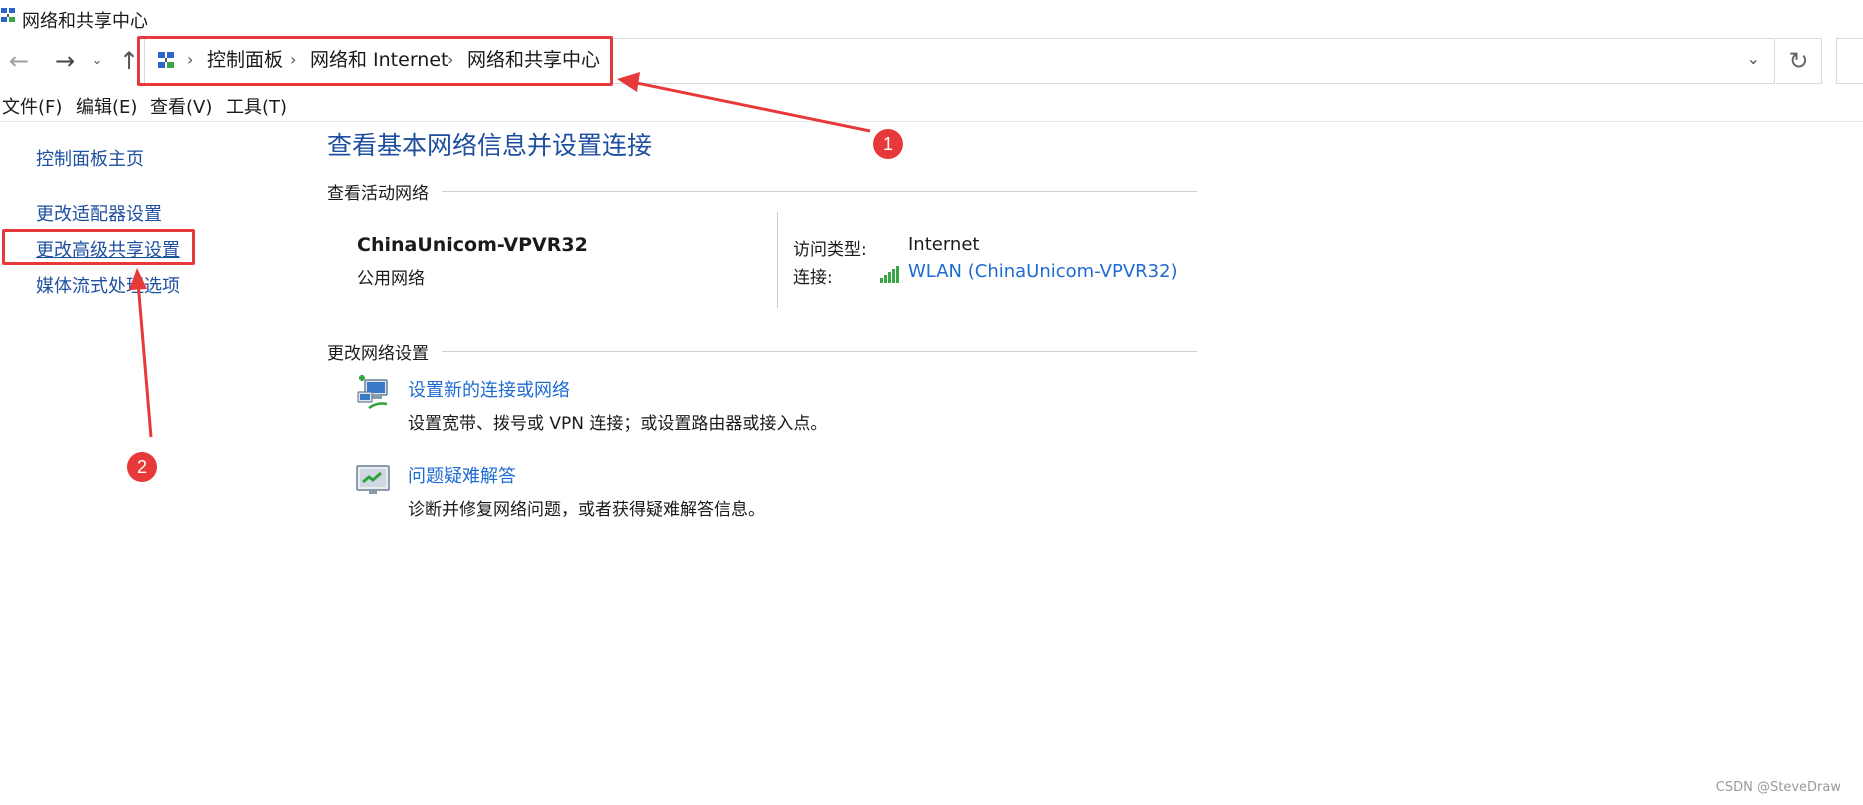  What do you see at coordinates (628, 82) in the screenshot?
I see `arrow-1-head-icon` at bounding box center [628, 82].